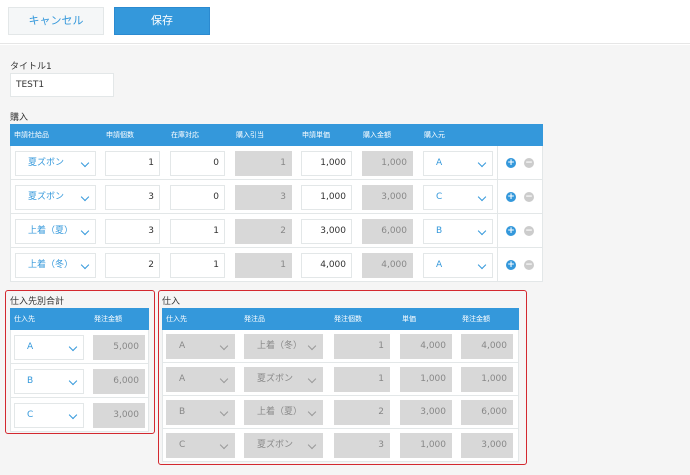 The height and width of the screenshot is (475, 690). I want to click on cancel-button: キャンセル, so click(56, 21).